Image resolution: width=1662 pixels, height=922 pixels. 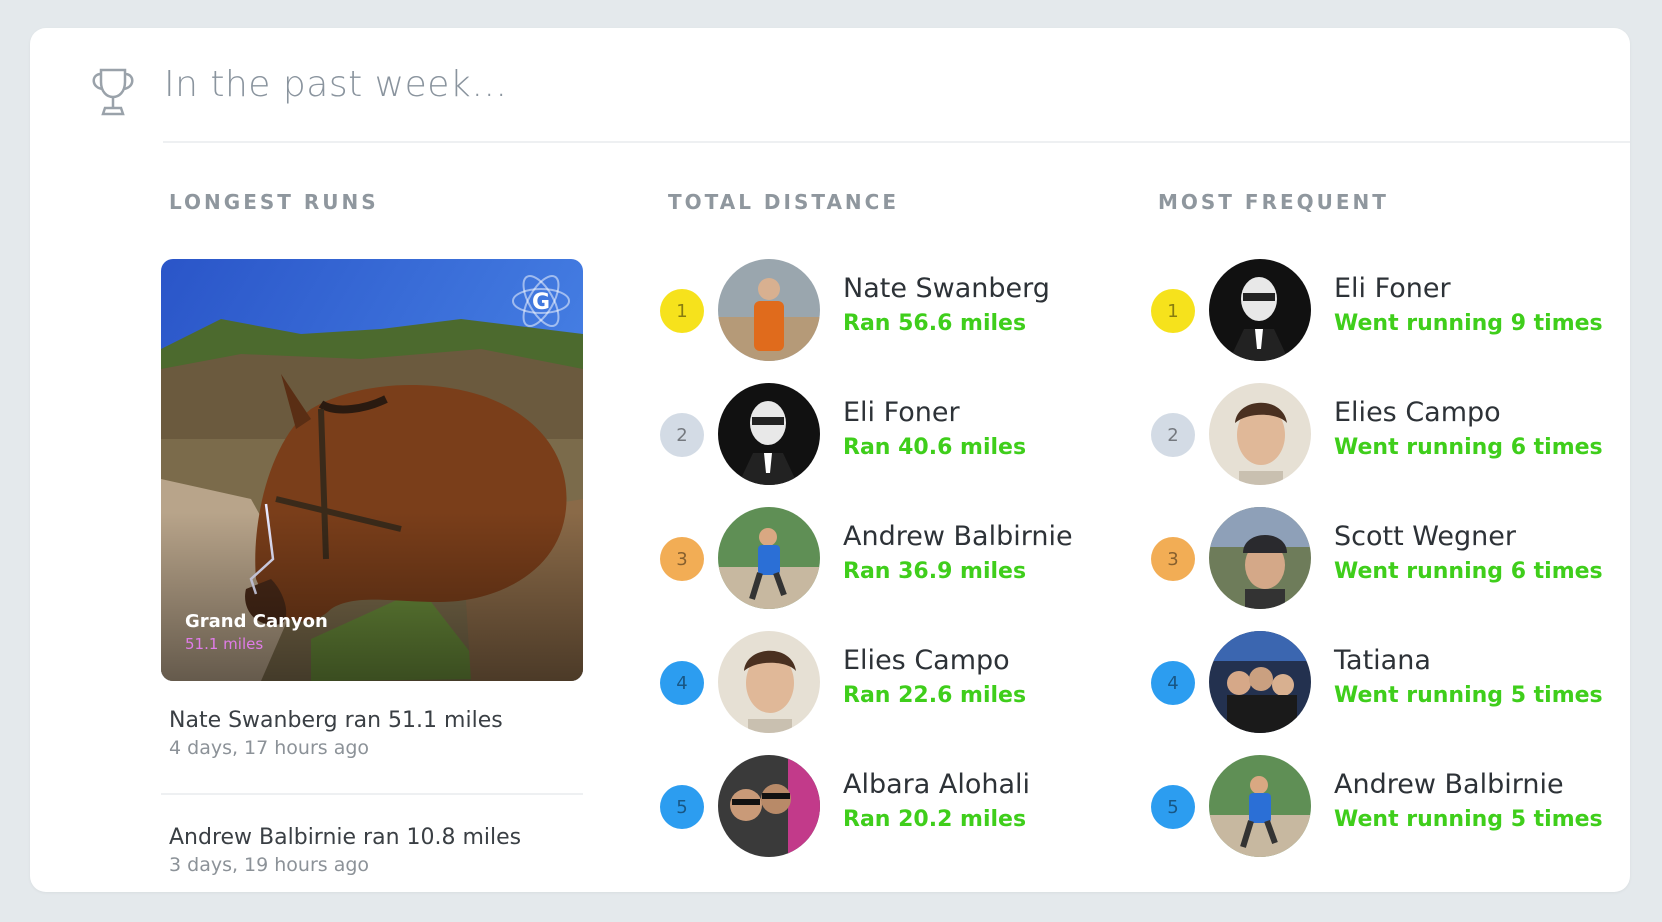 I want to click on header-divider, so click(x=896, y=142).